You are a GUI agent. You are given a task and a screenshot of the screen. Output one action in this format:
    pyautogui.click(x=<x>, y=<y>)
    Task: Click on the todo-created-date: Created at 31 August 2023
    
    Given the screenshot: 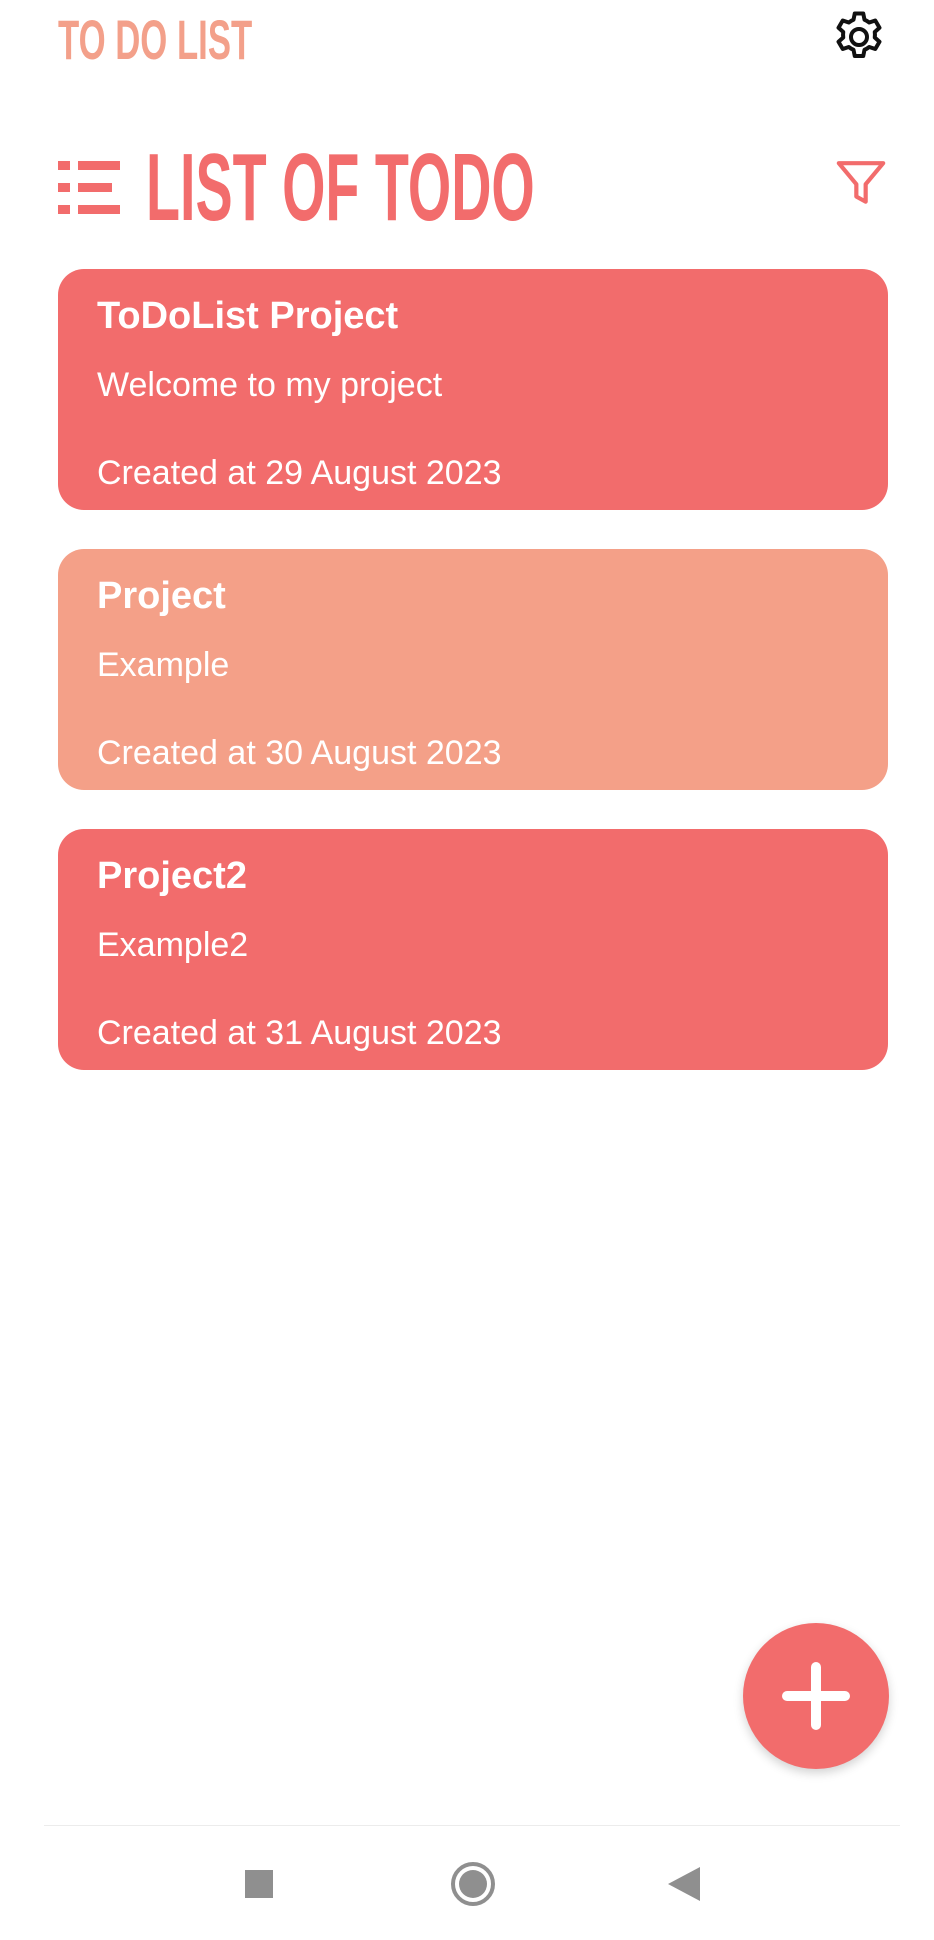 What is the action you would take?
    pyautogui.click(x=299, y=1033)
    